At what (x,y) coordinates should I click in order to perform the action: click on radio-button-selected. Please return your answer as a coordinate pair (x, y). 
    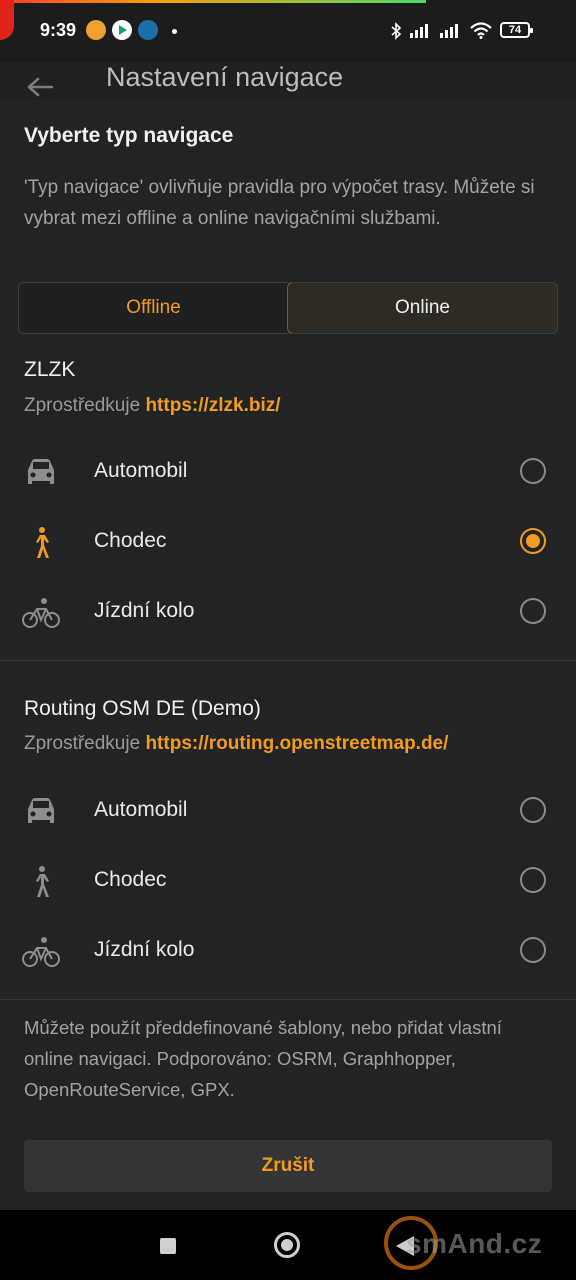
    Looking at the image, I should click on (533, 541).